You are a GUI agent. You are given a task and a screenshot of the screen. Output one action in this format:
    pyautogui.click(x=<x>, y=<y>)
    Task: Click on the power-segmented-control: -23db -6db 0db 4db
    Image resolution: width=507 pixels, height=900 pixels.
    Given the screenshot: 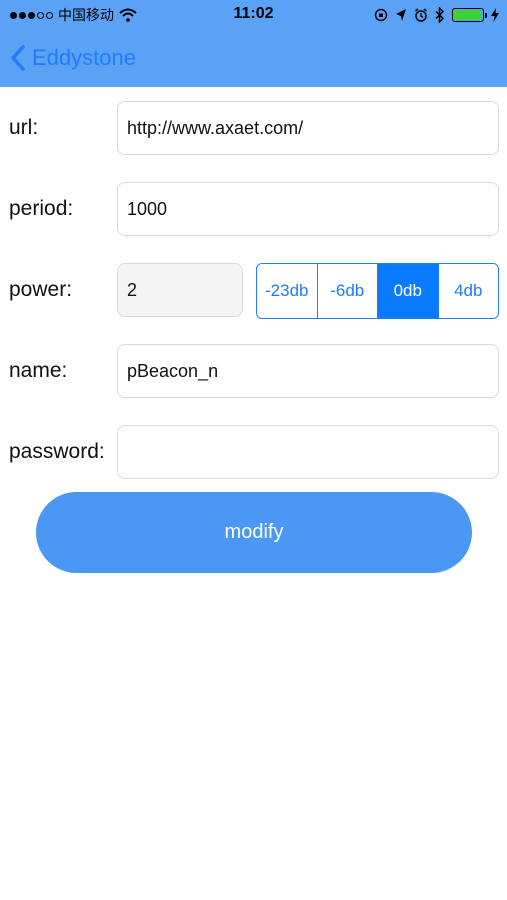 What is the action you would take?
    pyautogui.click(x=377, y=291)
    